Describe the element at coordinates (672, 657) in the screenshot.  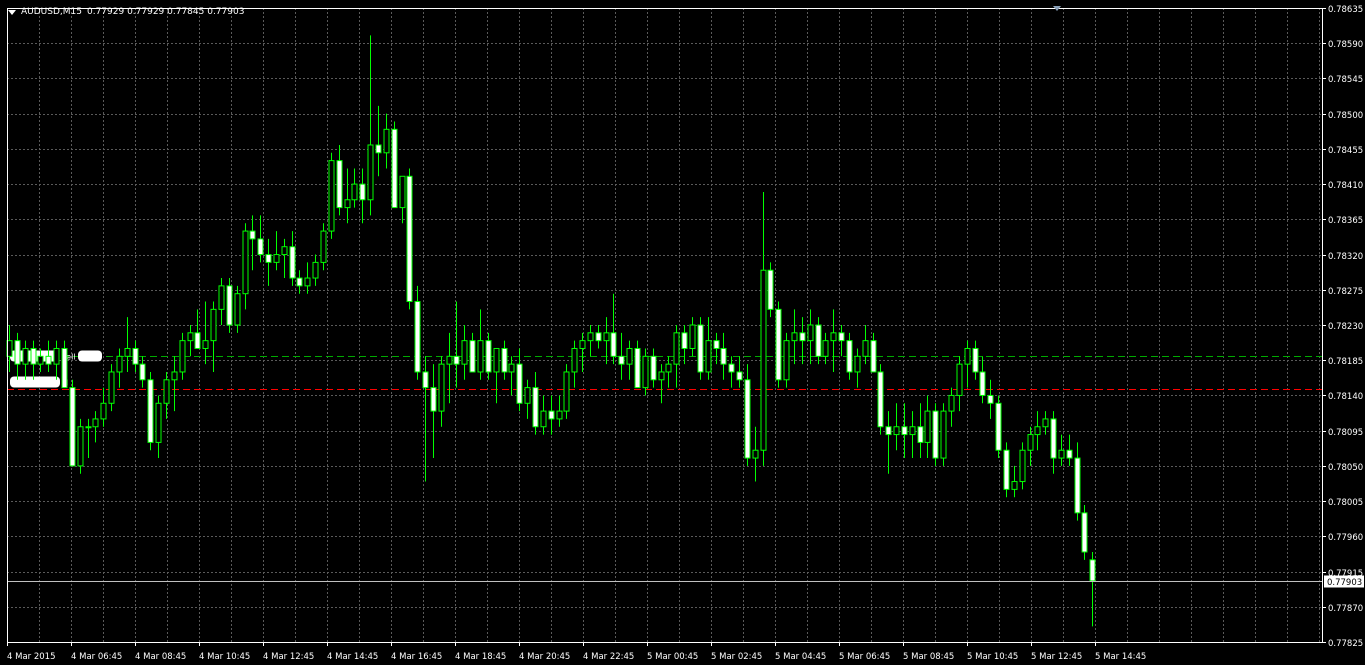
I see `x-tick-label: 5 Mar 00:45` at that location.